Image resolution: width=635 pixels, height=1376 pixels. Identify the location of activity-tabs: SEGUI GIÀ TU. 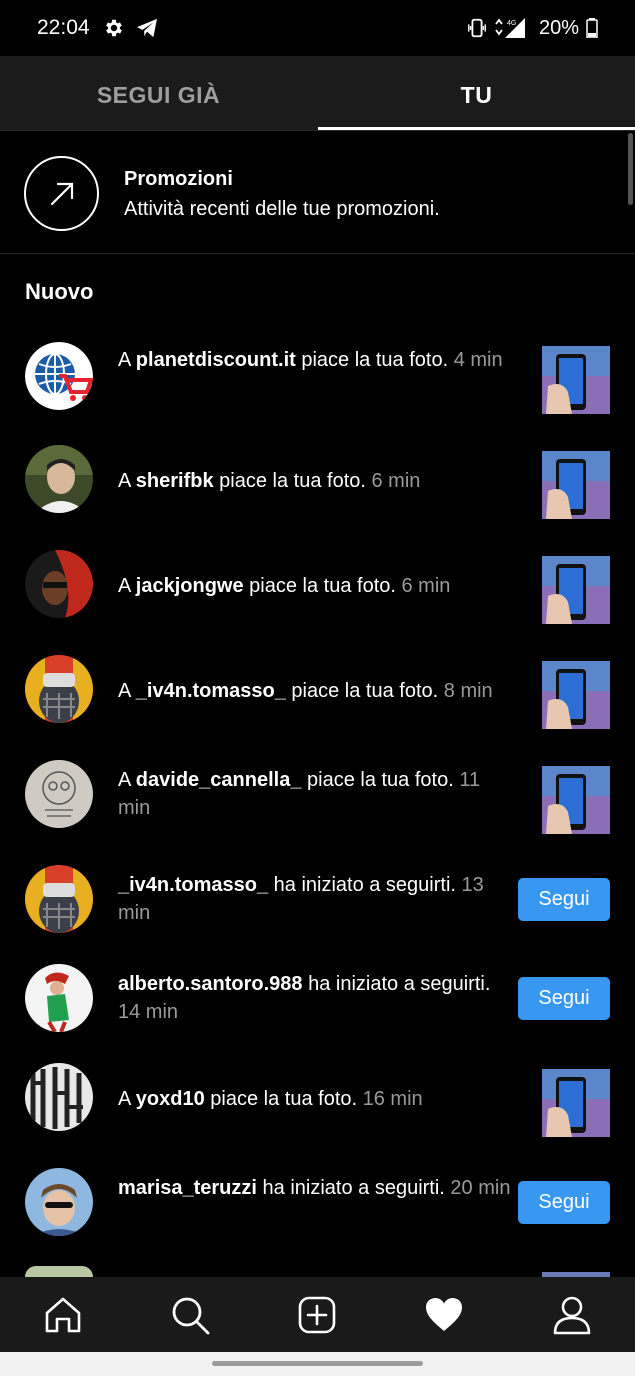
(317, 93).